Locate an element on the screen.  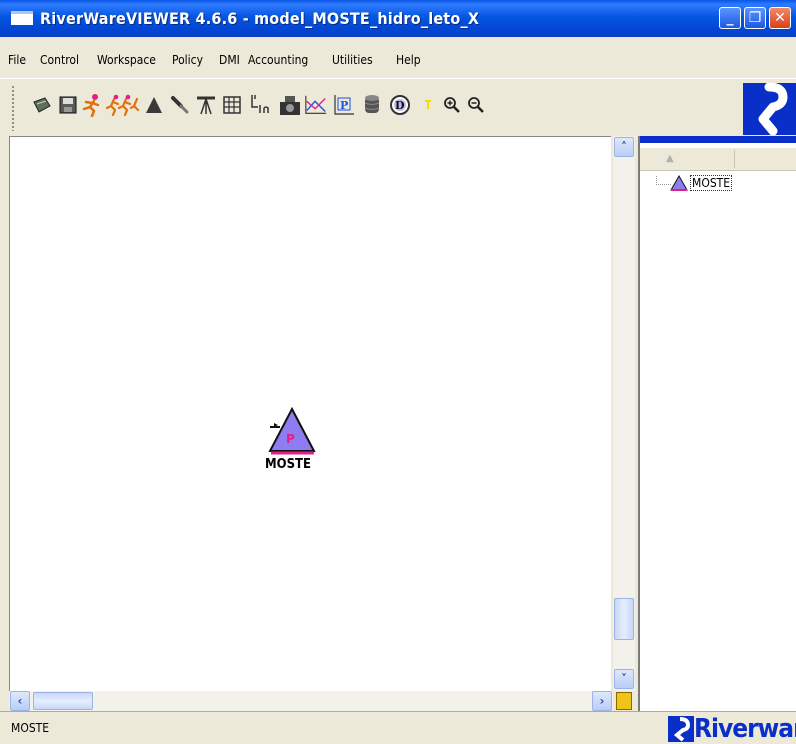
plot-button is located at coordinates (316, 105).